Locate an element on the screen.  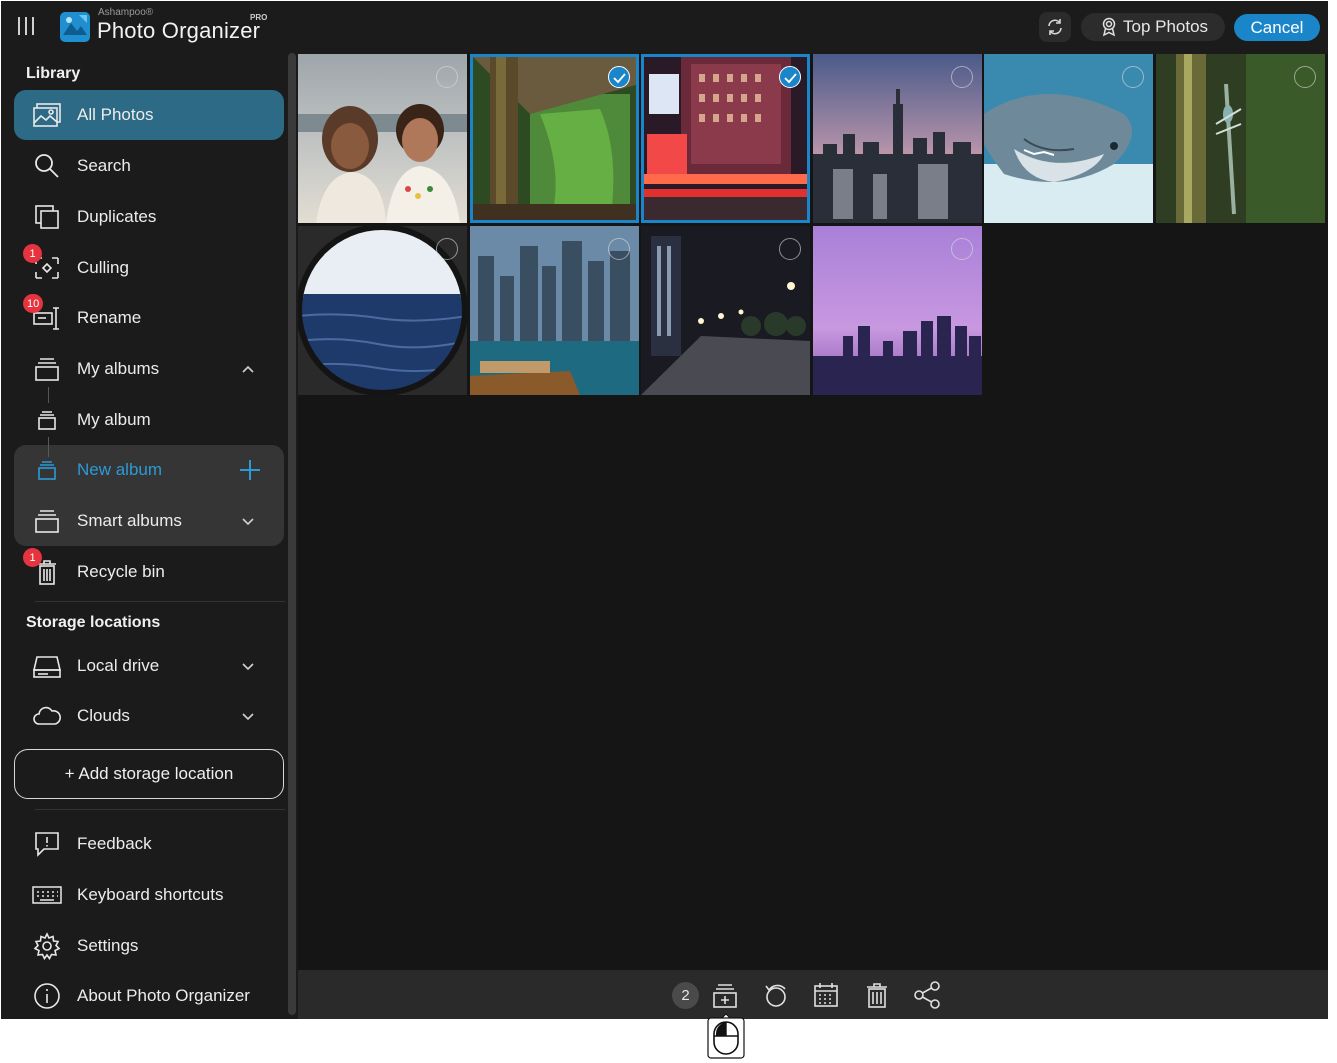
sidebar-item-label: Culling is located at coordinates (103, 267).